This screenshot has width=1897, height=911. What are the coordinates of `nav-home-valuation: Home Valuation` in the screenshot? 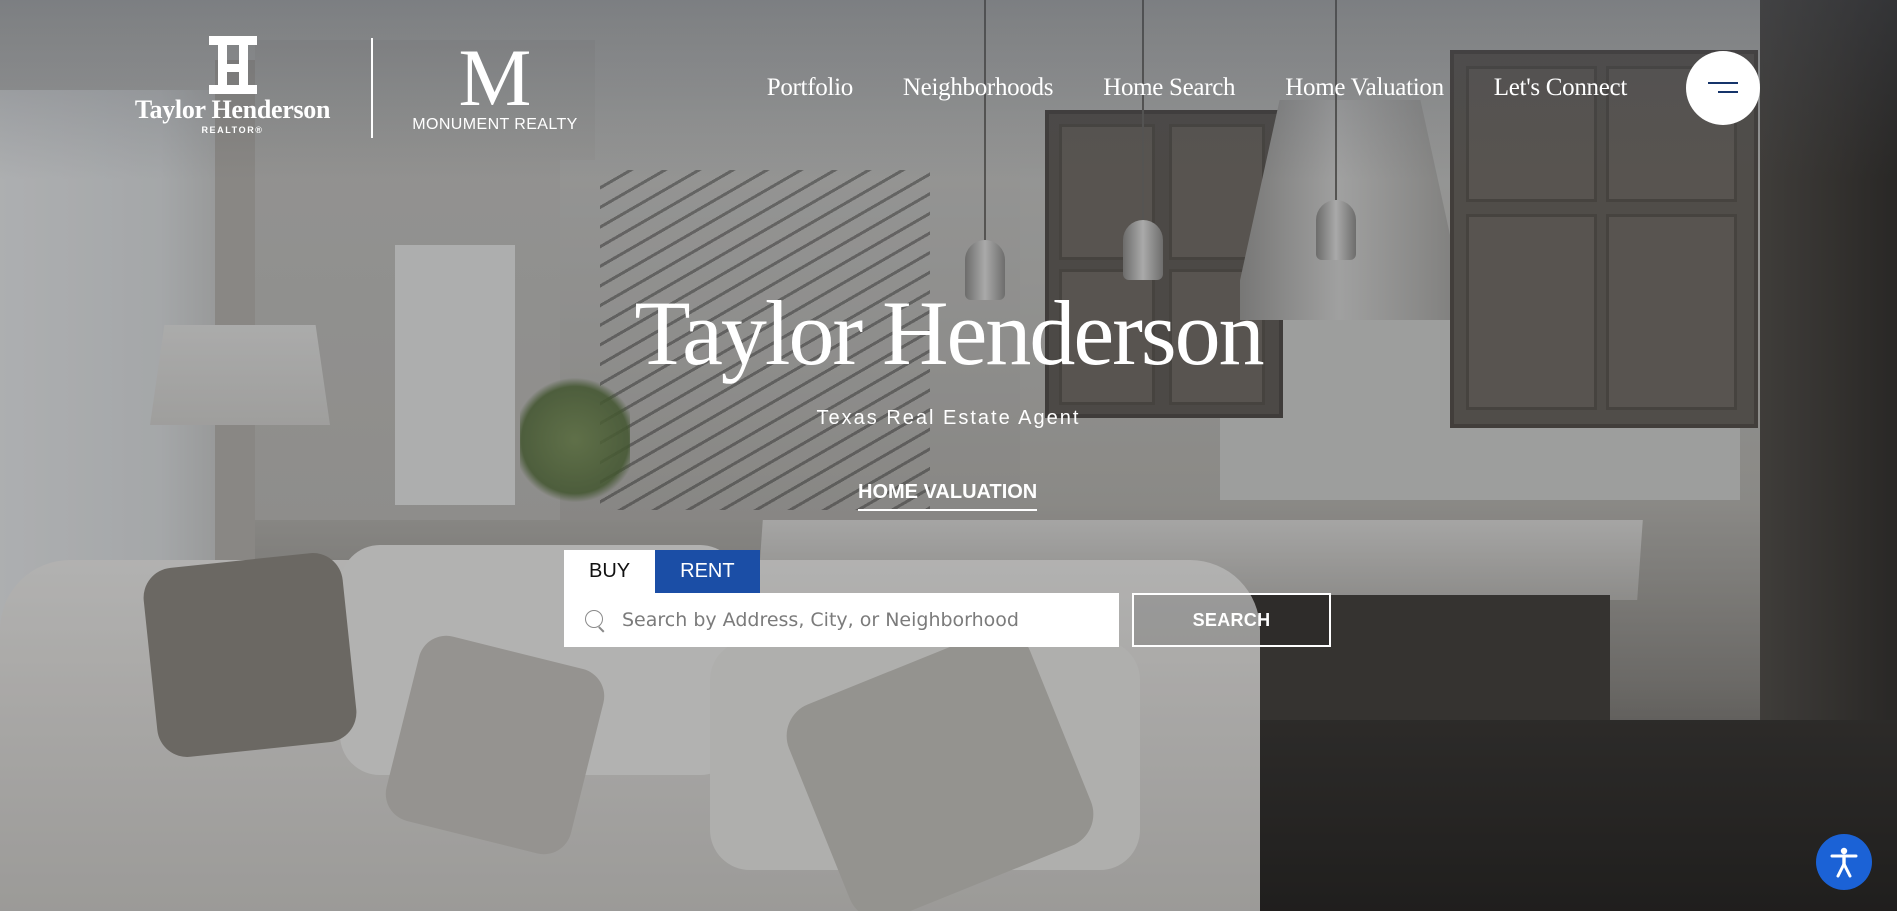 It's located at (1364, 88).